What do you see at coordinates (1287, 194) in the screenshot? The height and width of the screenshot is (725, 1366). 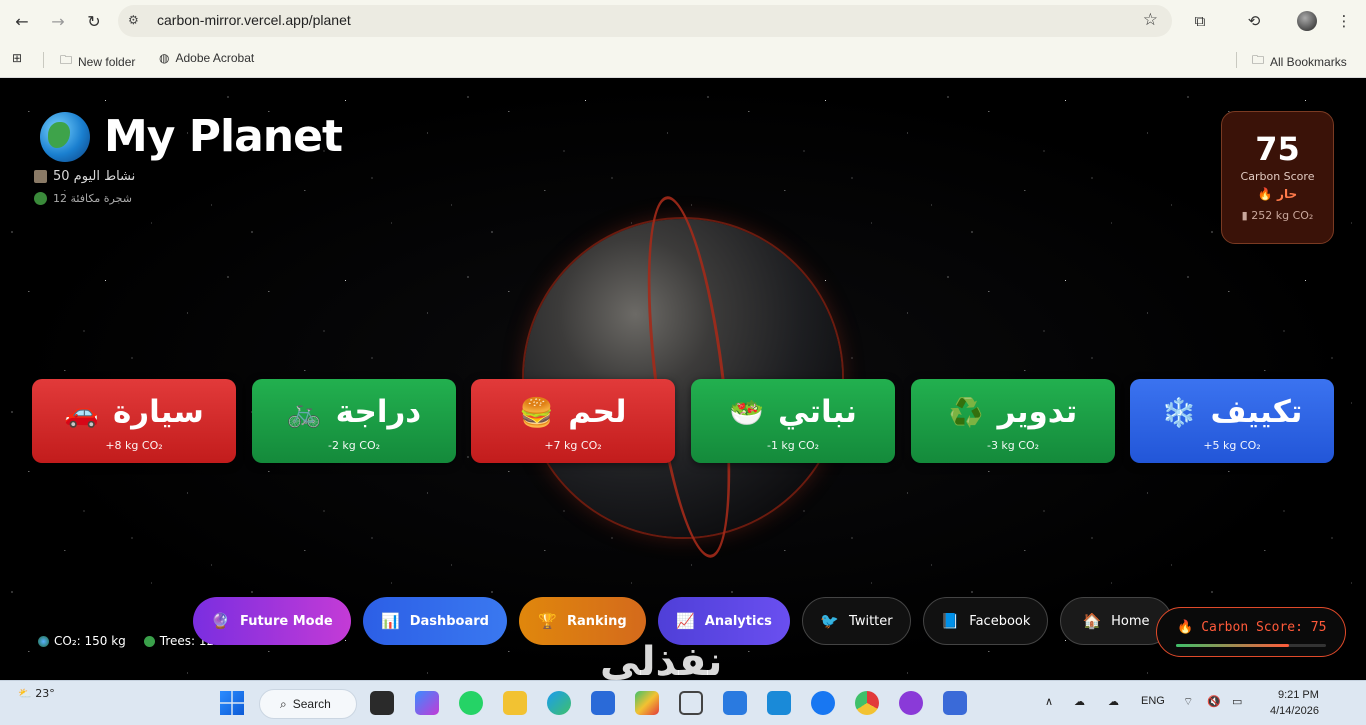 I see `status-text: حار` at bounding box center [1287, 194].